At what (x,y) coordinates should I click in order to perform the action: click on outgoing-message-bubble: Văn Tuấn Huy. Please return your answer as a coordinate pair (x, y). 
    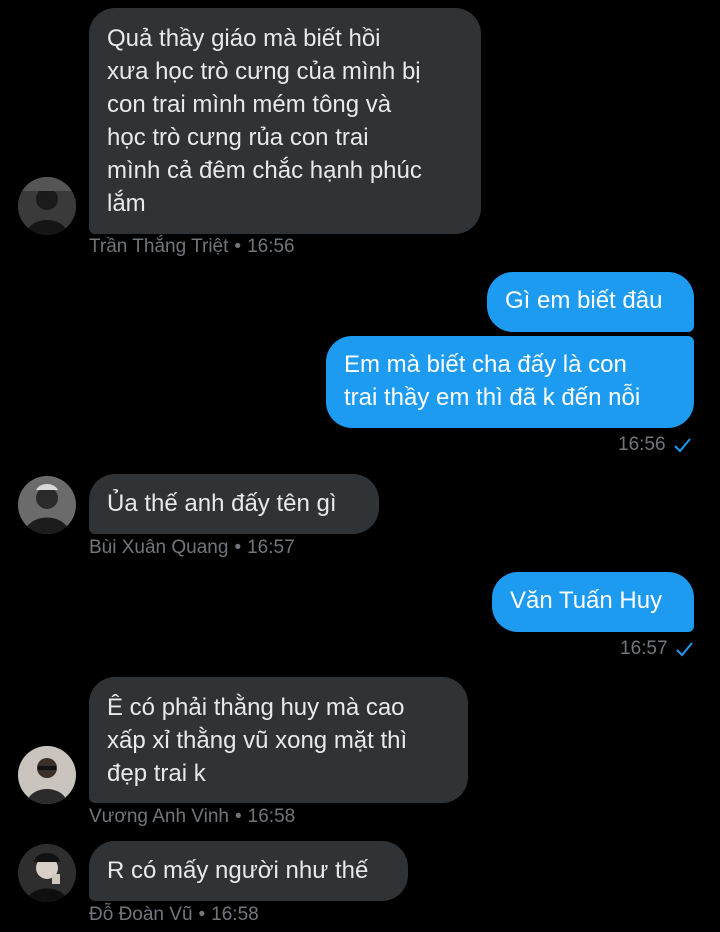
    Looking at the image, I should click on (593, 602).